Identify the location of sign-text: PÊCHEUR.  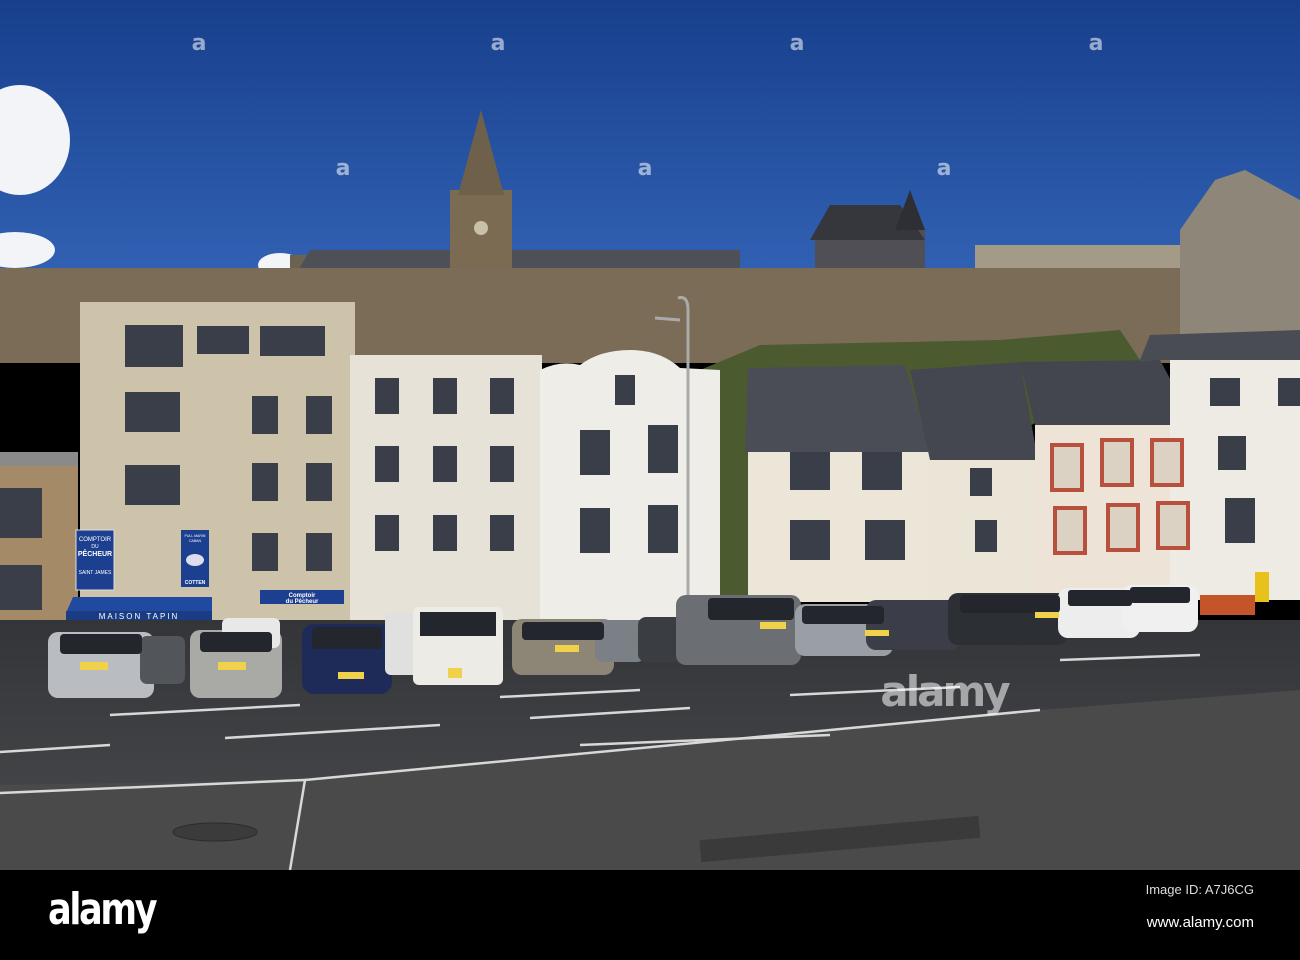
(95, 553).